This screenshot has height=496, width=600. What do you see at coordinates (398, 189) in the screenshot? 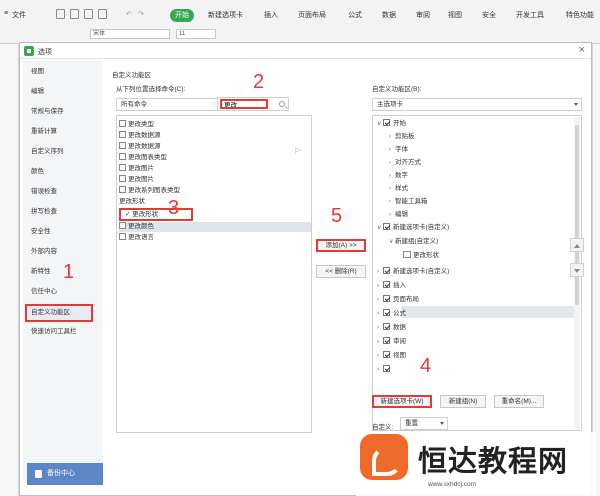
I see `tree-node: › 样式` at bounding box center [398, 189].